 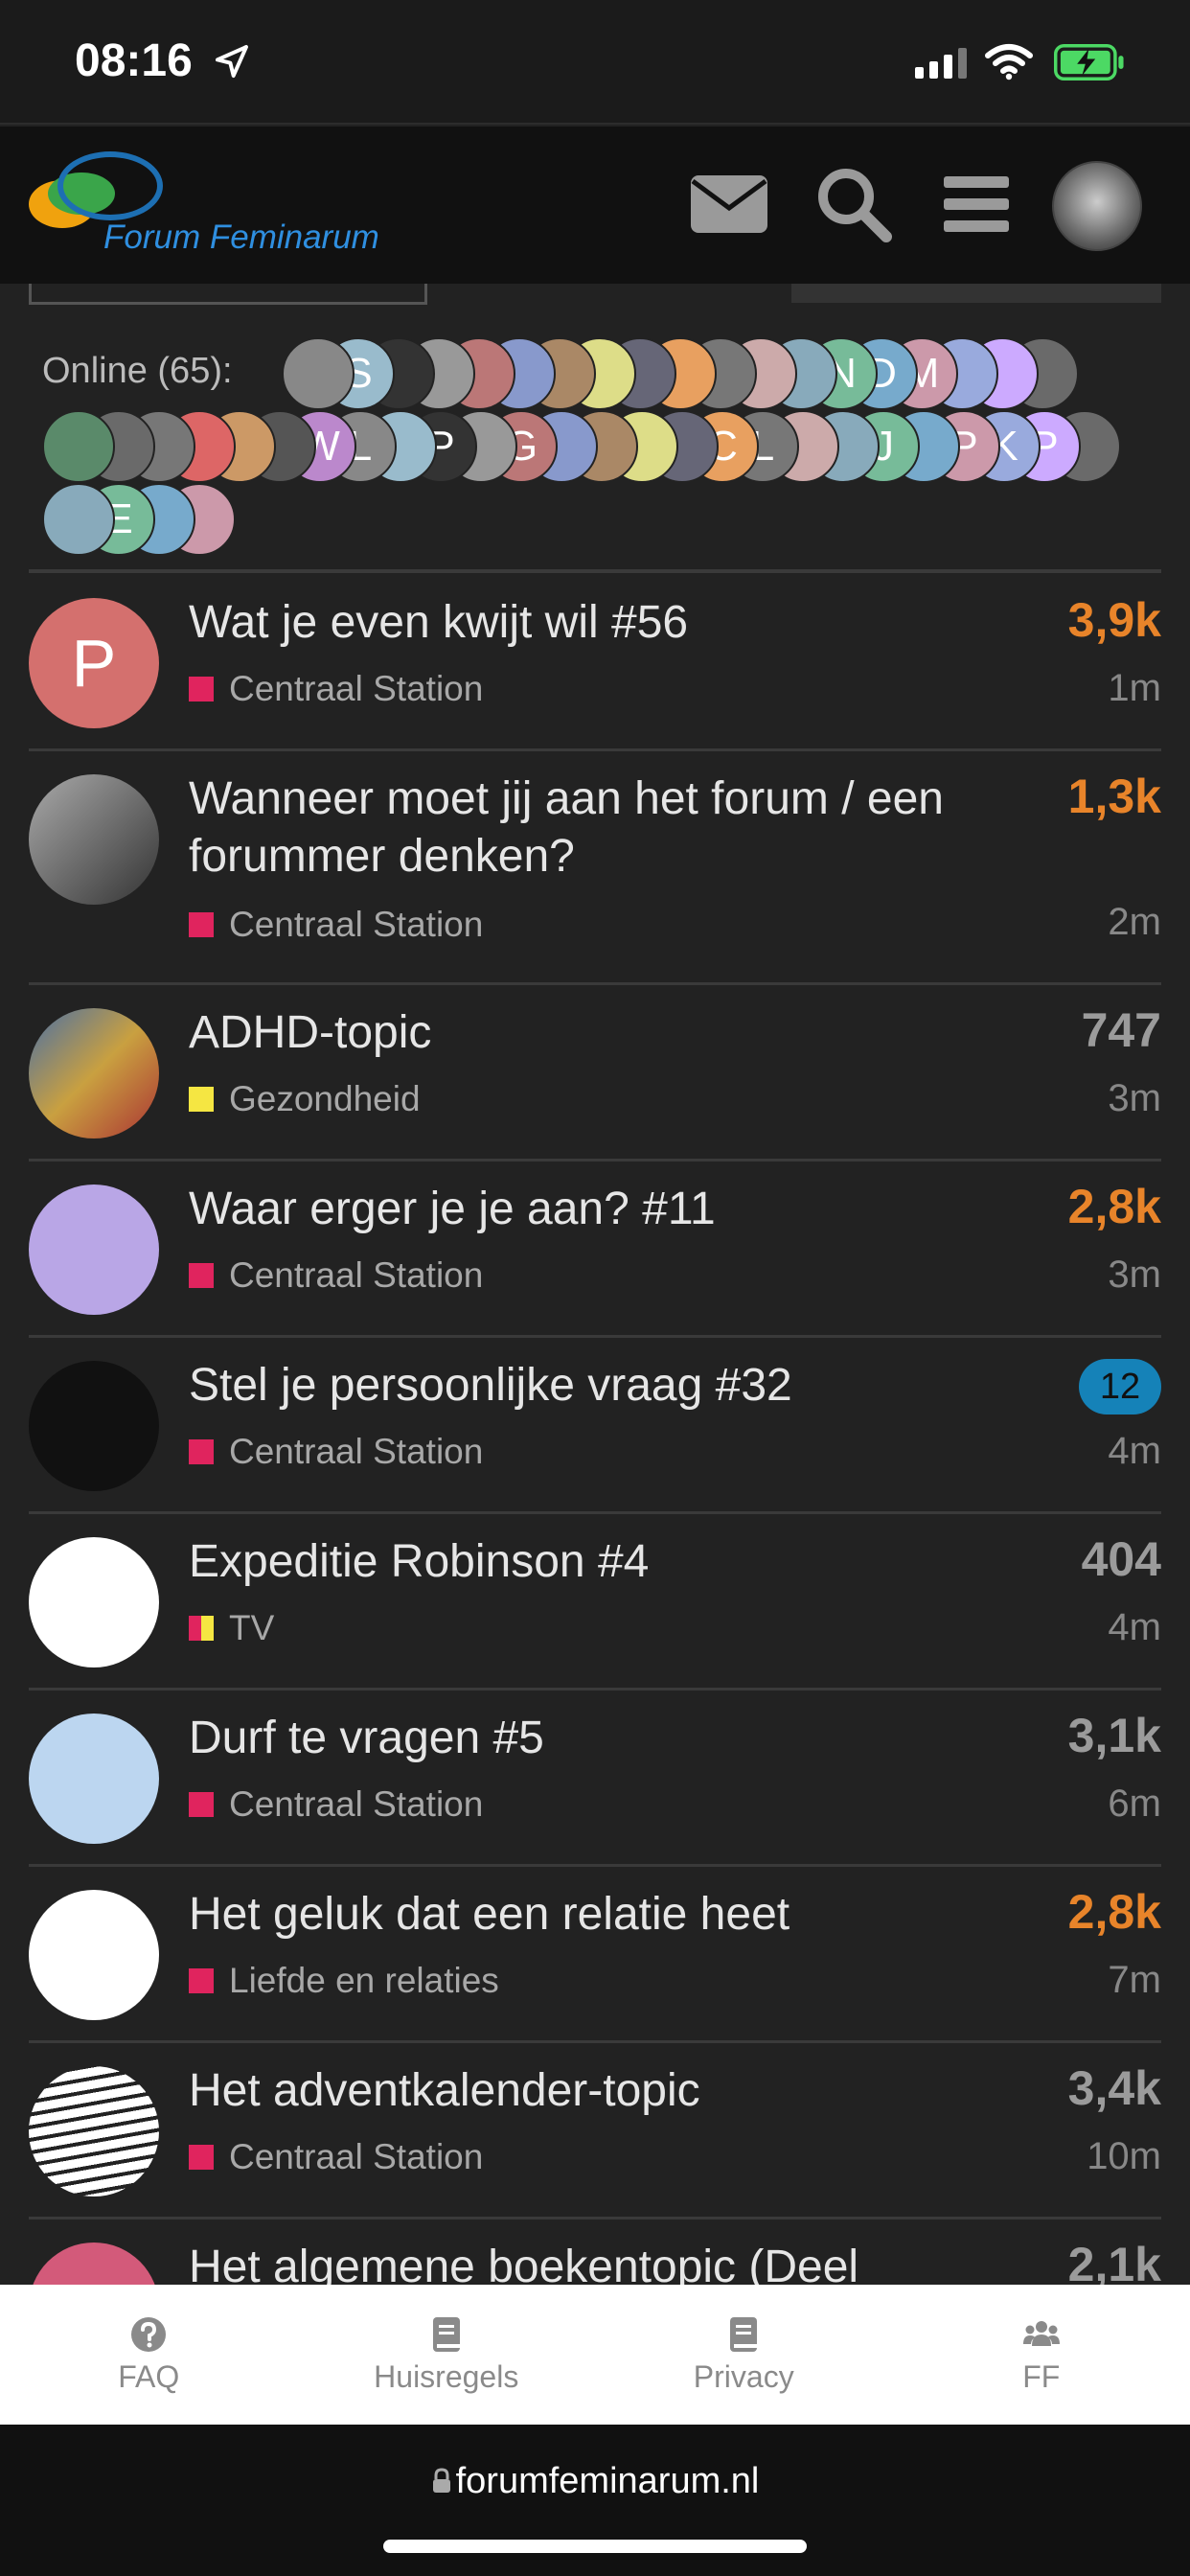 I want to click on browser-bar: forumfeminarum.nl, so click(x=595, y=2500).